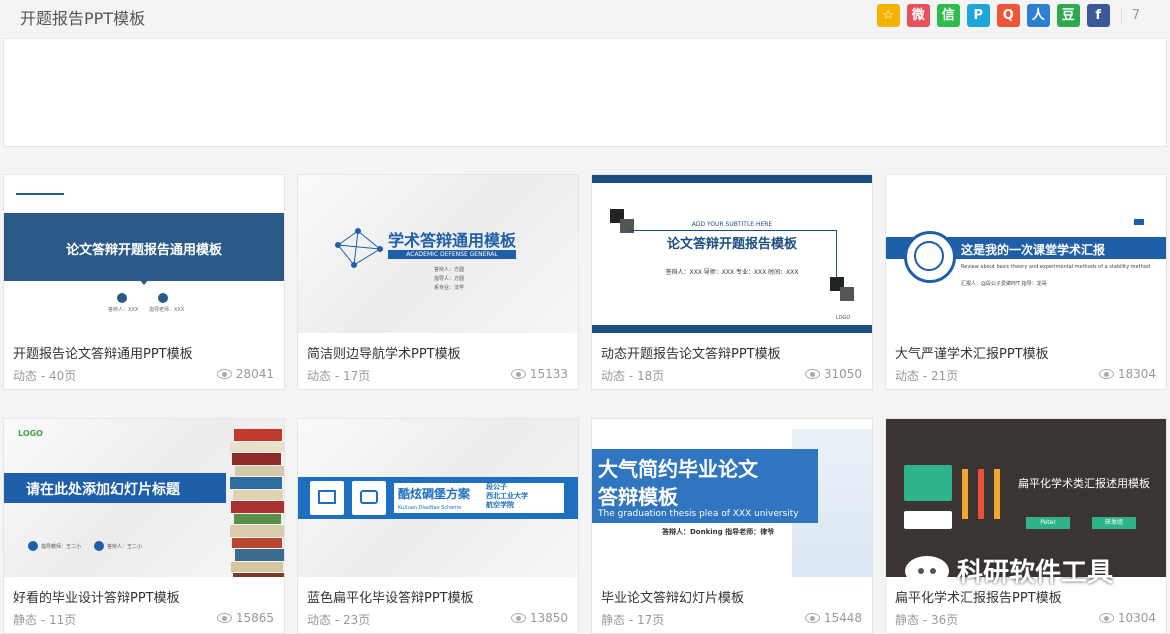  What do you see at coordinates (339, 376) in the screenshot?
I see `card-meta: 动态 - 17页` at bounding box center [339, 376].